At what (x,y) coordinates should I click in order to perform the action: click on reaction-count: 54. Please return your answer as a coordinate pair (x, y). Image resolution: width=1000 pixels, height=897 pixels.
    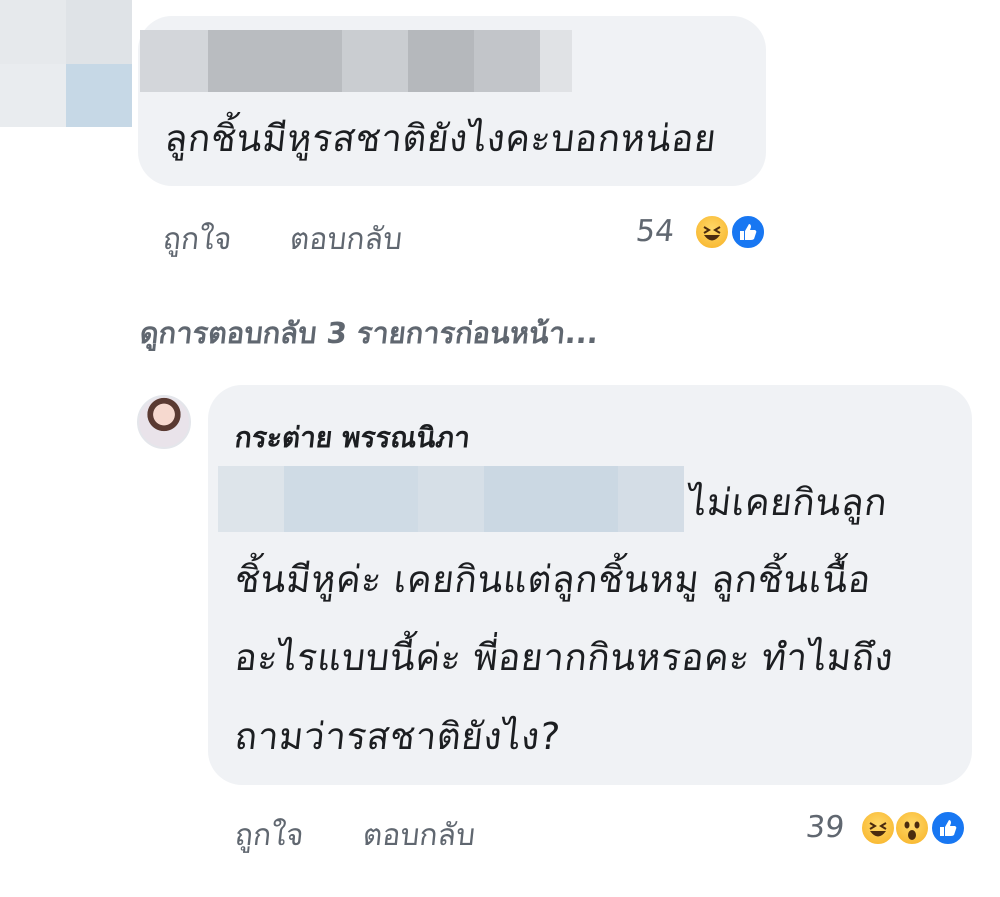
    Looking at the image, I should click on (655, 231).